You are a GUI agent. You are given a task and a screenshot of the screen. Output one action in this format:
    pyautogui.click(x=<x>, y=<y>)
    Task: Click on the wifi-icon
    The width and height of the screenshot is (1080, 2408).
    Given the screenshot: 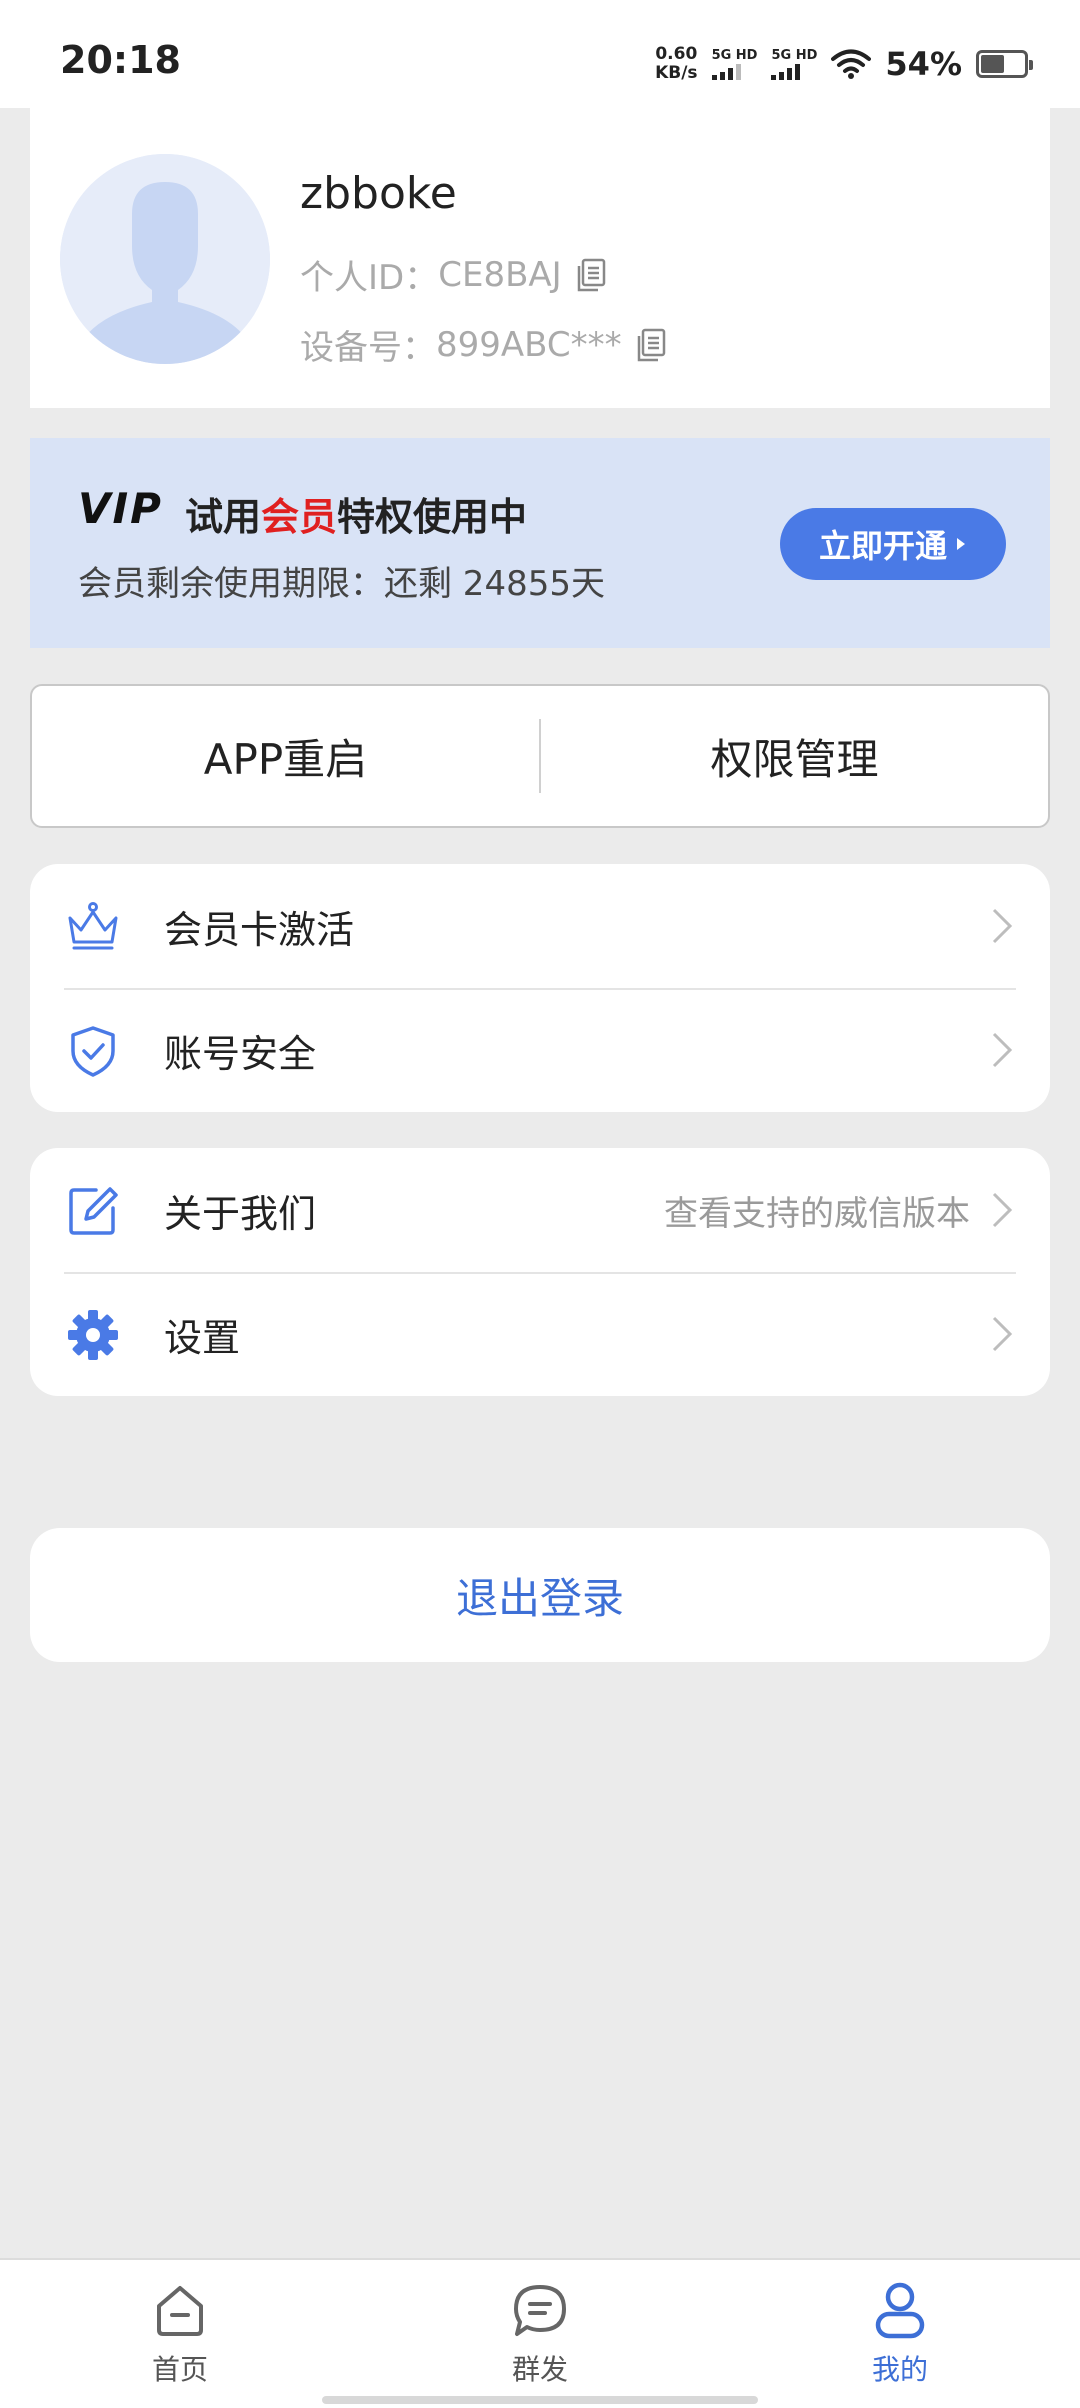 What is the action you would take?
    pyautogui.click(x=851, y=64)
    